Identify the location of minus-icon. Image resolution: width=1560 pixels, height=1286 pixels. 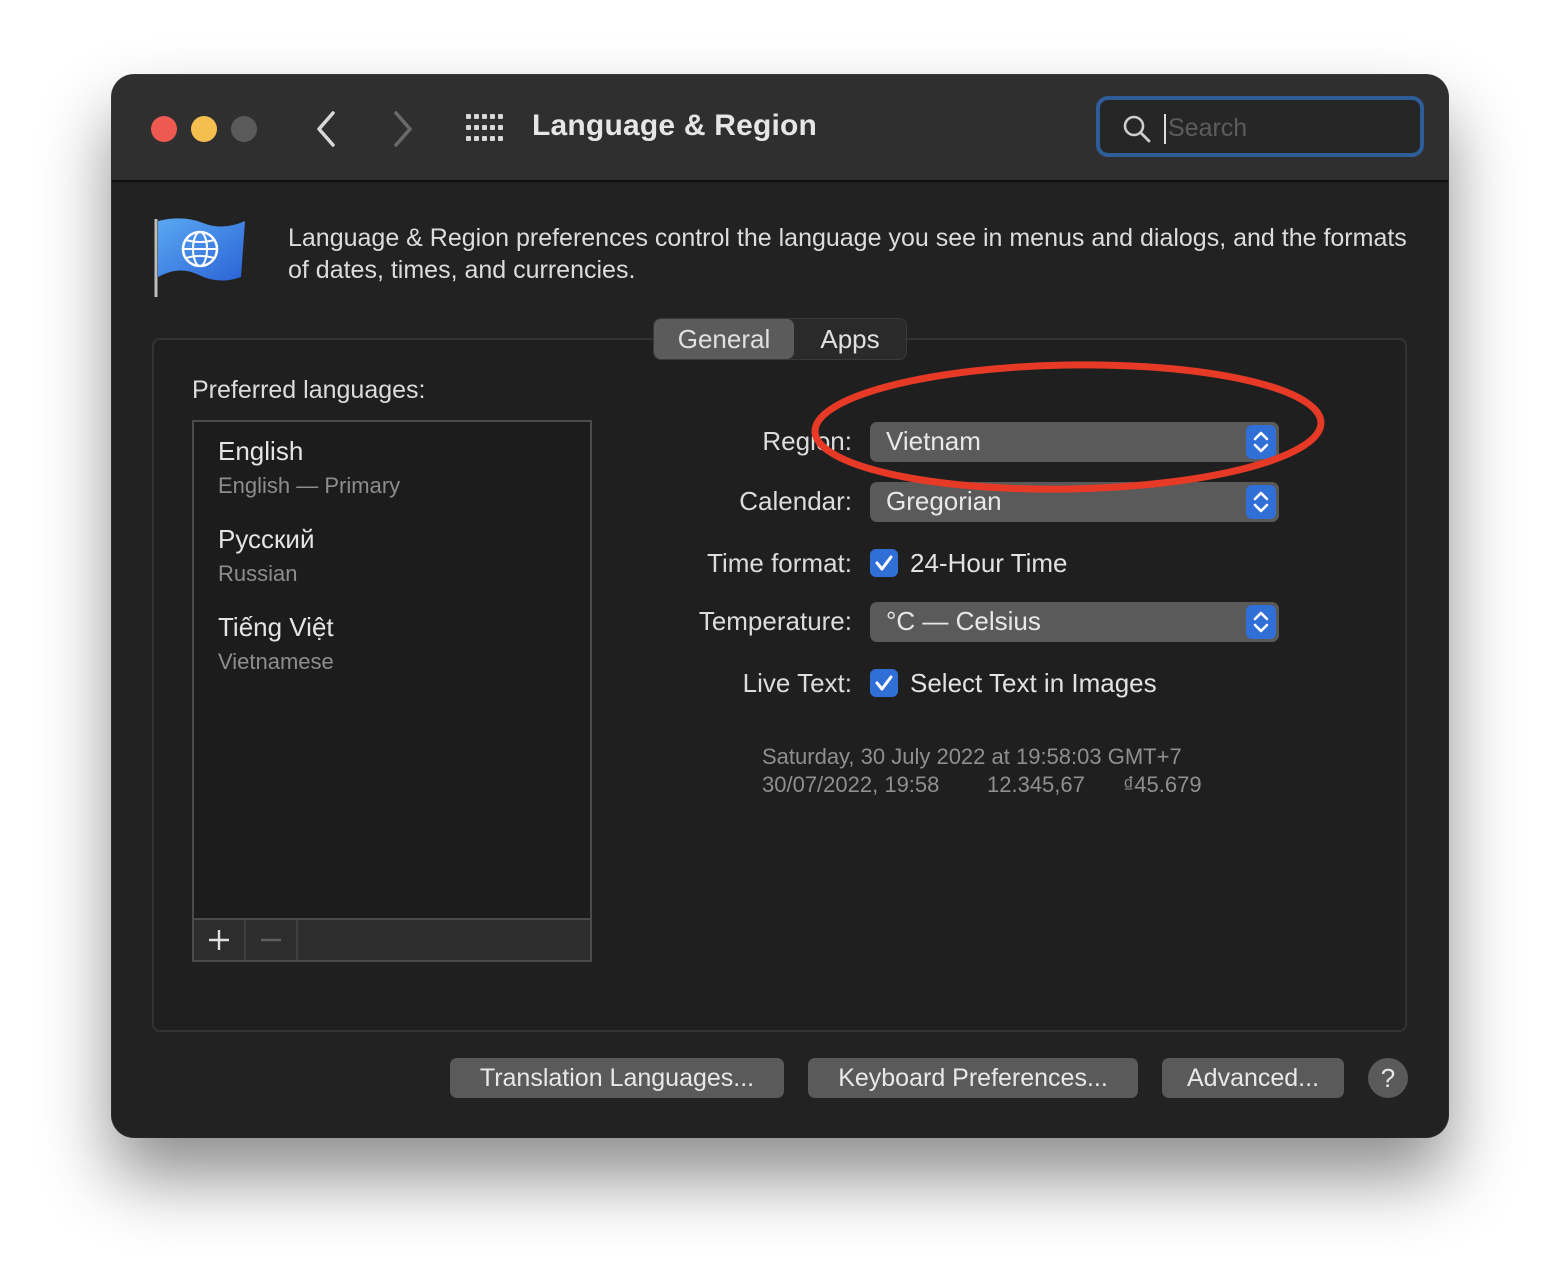
(271, 940).